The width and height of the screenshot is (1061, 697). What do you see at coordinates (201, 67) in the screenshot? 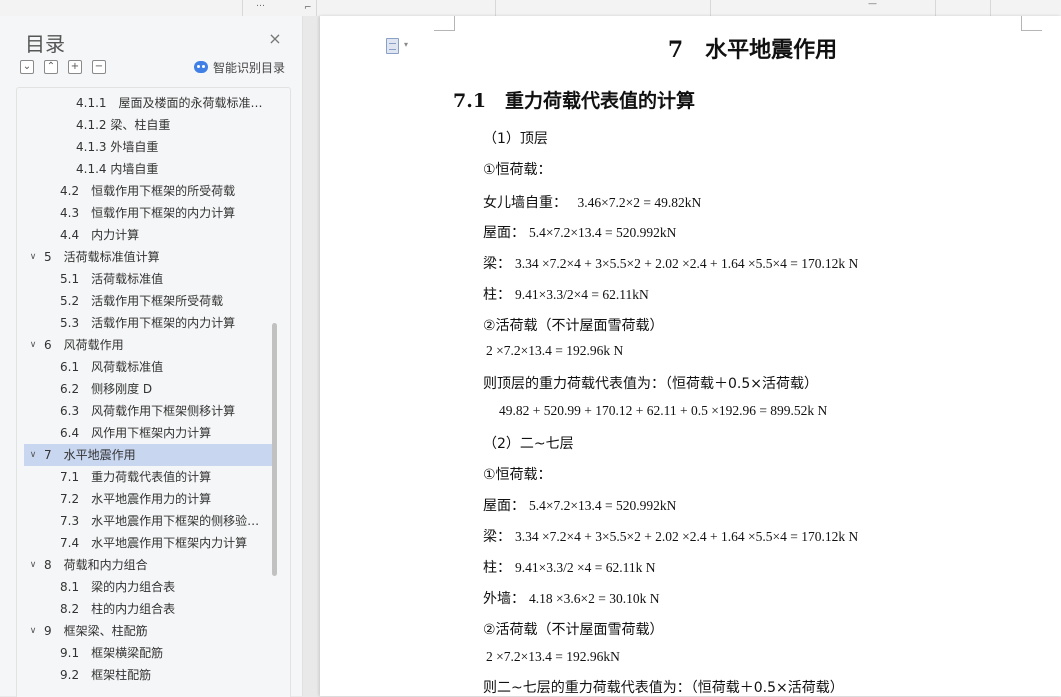
I see `ai-assistant-icon` at bounding box center [201, 67].